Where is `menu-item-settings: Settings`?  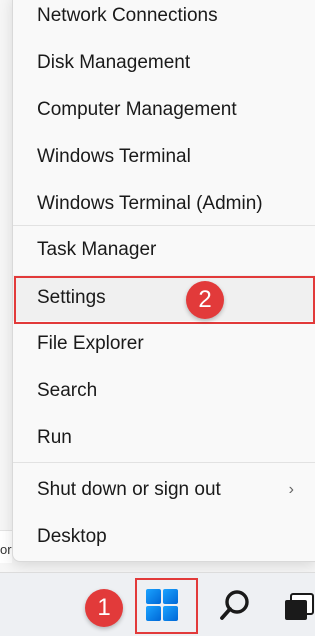 menu-item-settings: Settings is located at coordinates (164, 298).